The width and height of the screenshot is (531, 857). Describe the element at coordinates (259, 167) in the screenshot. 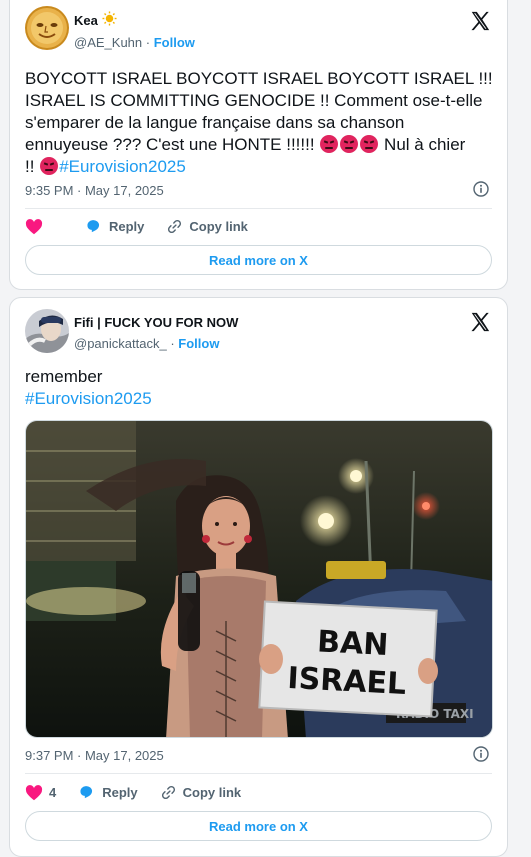

I see `tweet-text-line: !! #Eurovision2025` at that location.